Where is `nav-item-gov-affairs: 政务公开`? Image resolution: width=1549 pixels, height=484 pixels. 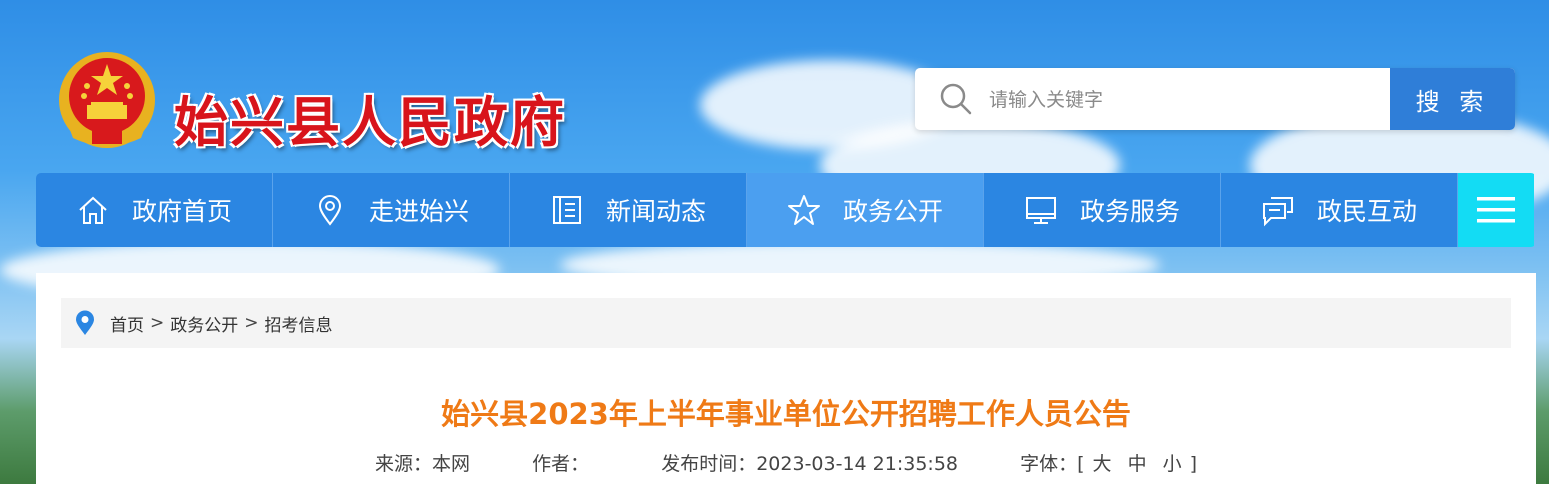 nav-item-gov-affairs: 政务公开 is located at coordinates (865, 210).